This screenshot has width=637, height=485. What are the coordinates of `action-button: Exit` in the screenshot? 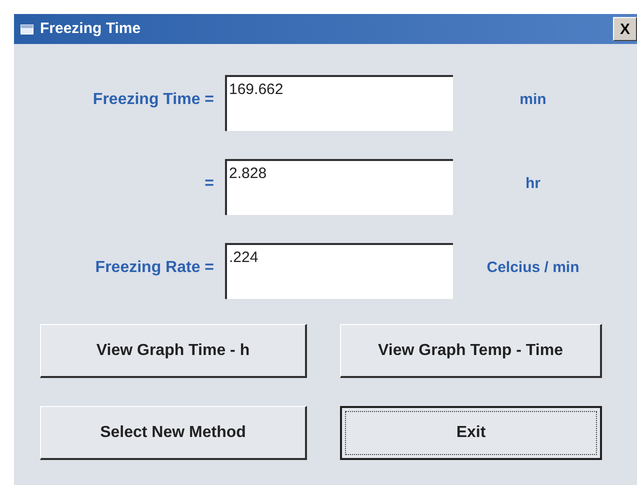 It's located at (471, 433).